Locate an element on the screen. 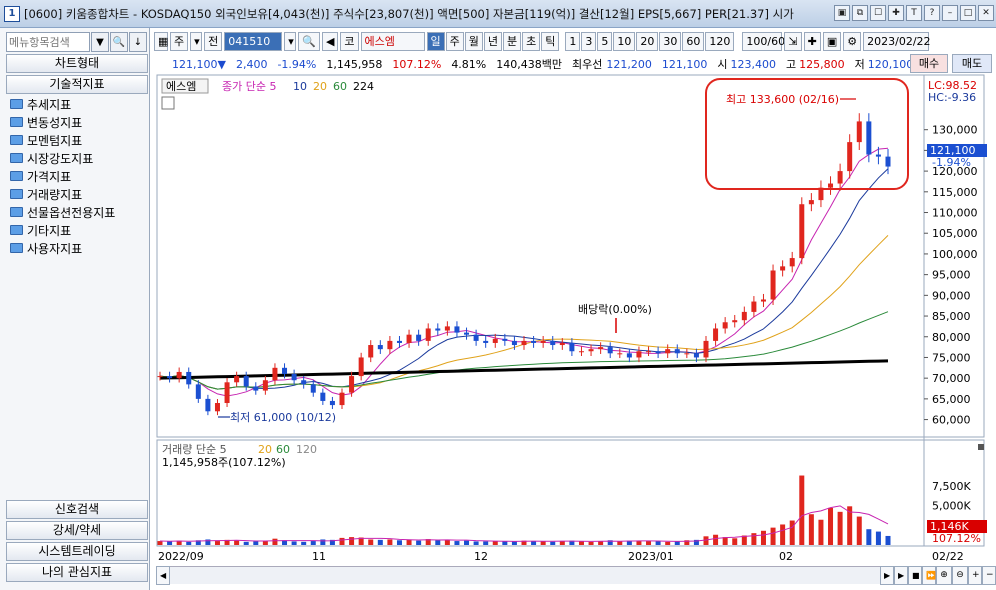 Image resolution: width=996 pixels, height=590 pixels. title-button-2: ☐ is located at coordinates (878, 13).